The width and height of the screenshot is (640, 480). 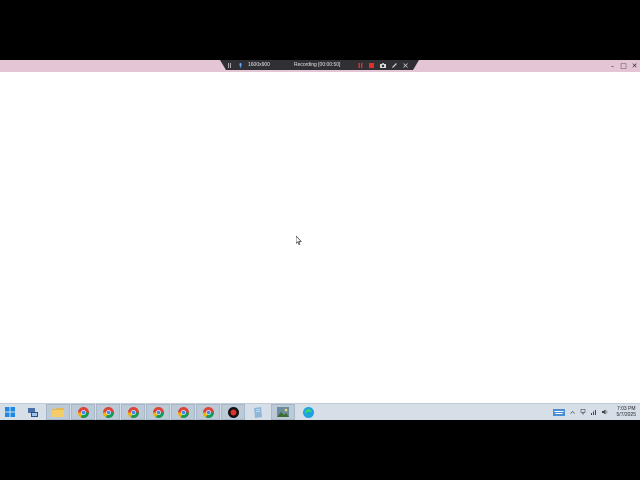 I want to click on camera-icon, so click(x=383, y=65).